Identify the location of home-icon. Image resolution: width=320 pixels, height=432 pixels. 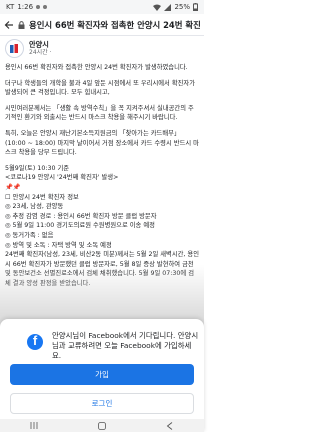
(102, 425).